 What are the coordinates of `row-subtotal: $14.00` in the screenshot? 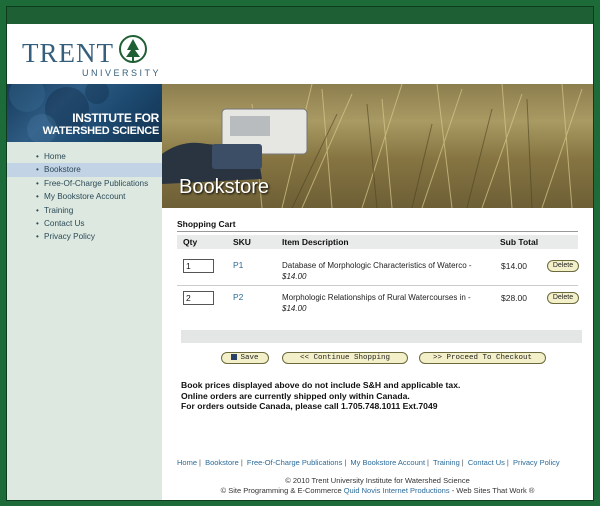 It's located at (514, 266).